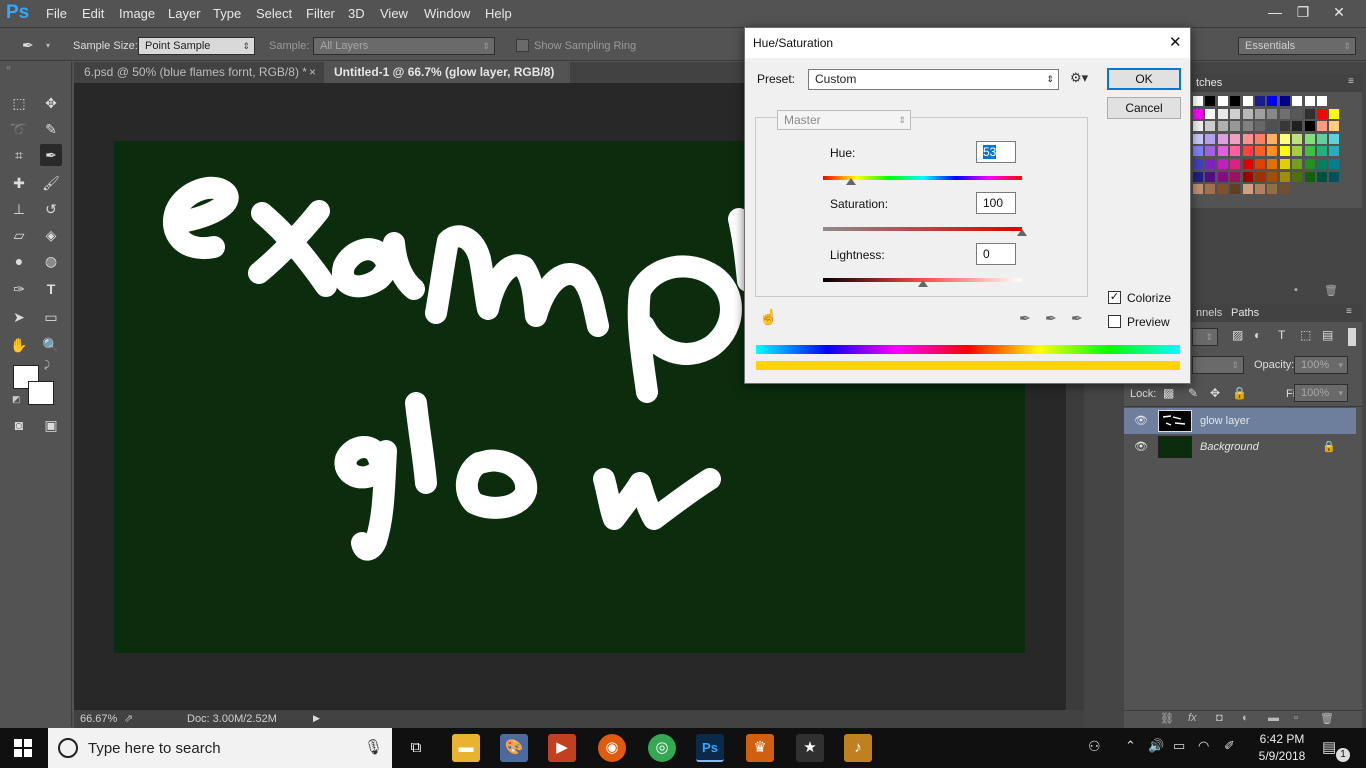 The image size is (1366, 768). Describe the element at coordinates (1144, 108) in the screenshot. I see `cancel-button: Cancel` at that location.